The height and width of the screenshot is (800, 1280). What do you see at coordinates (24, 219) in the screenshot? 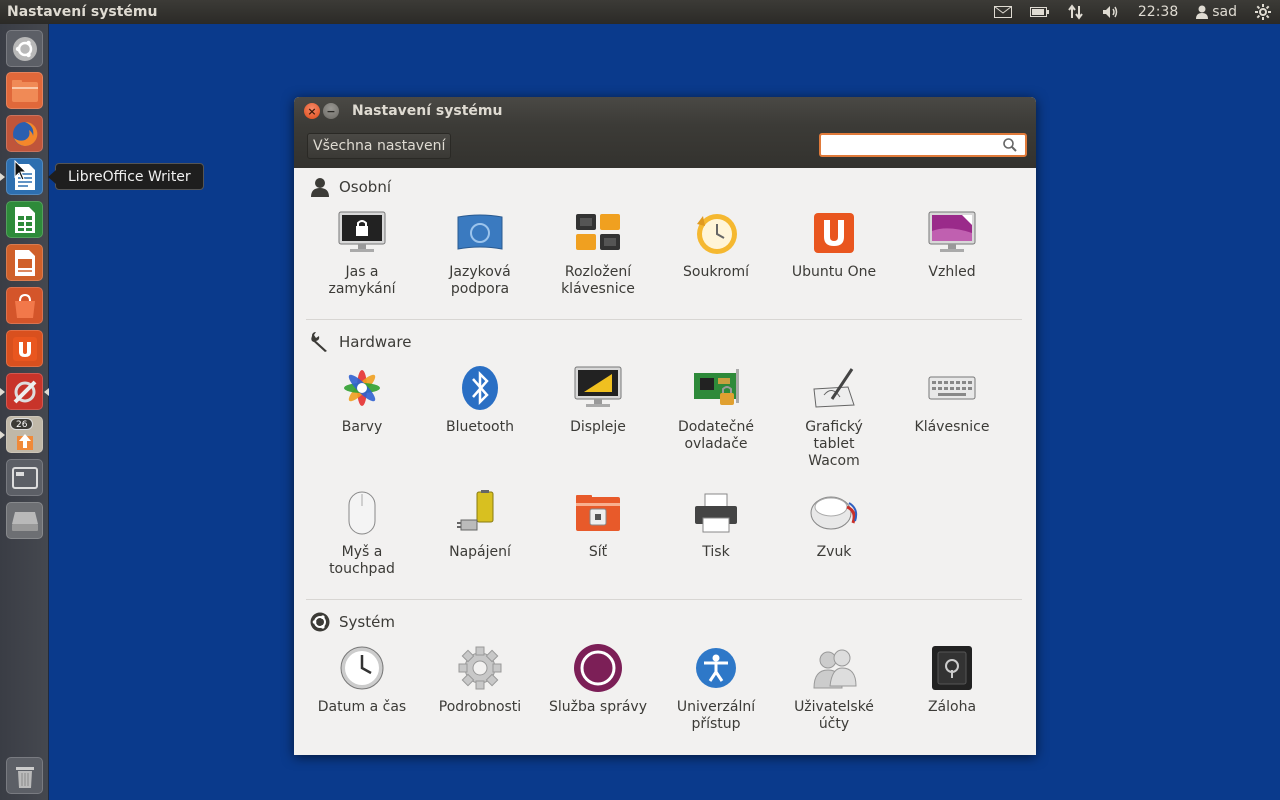
I see `launcher-libreoffice-calc` at bounding box center [24, 219].